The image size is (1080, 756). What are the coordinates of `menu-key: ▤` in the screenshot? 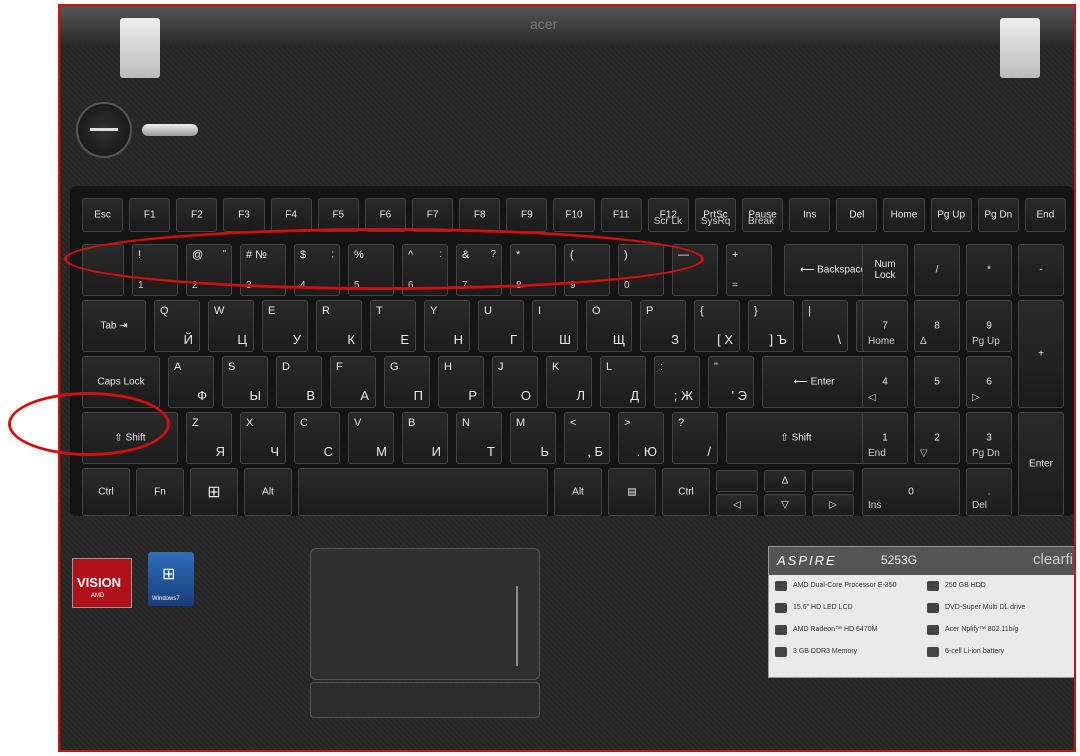 It's located at (632, 492).